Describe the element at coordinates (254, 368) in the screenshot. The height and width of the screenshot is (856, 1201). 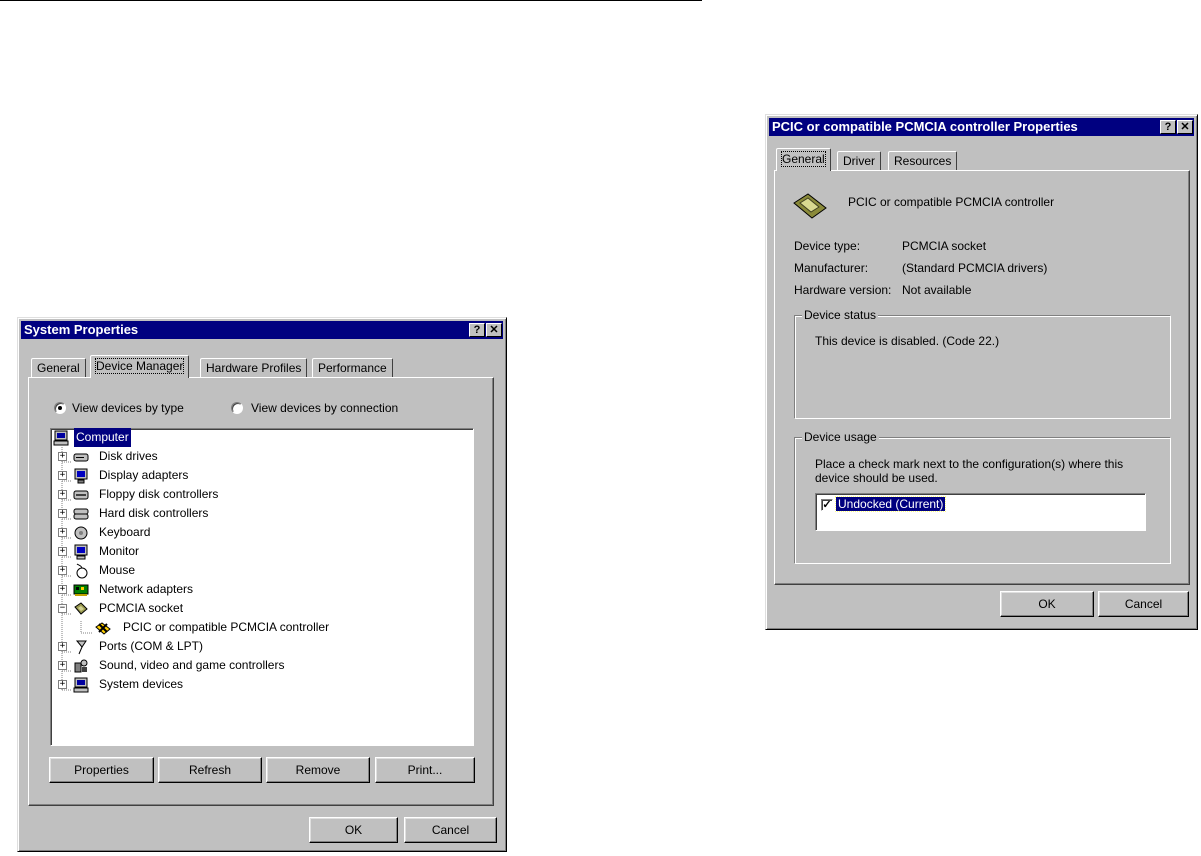
I see `tab-hardware-profiles: Hardware Profiles` at that location.